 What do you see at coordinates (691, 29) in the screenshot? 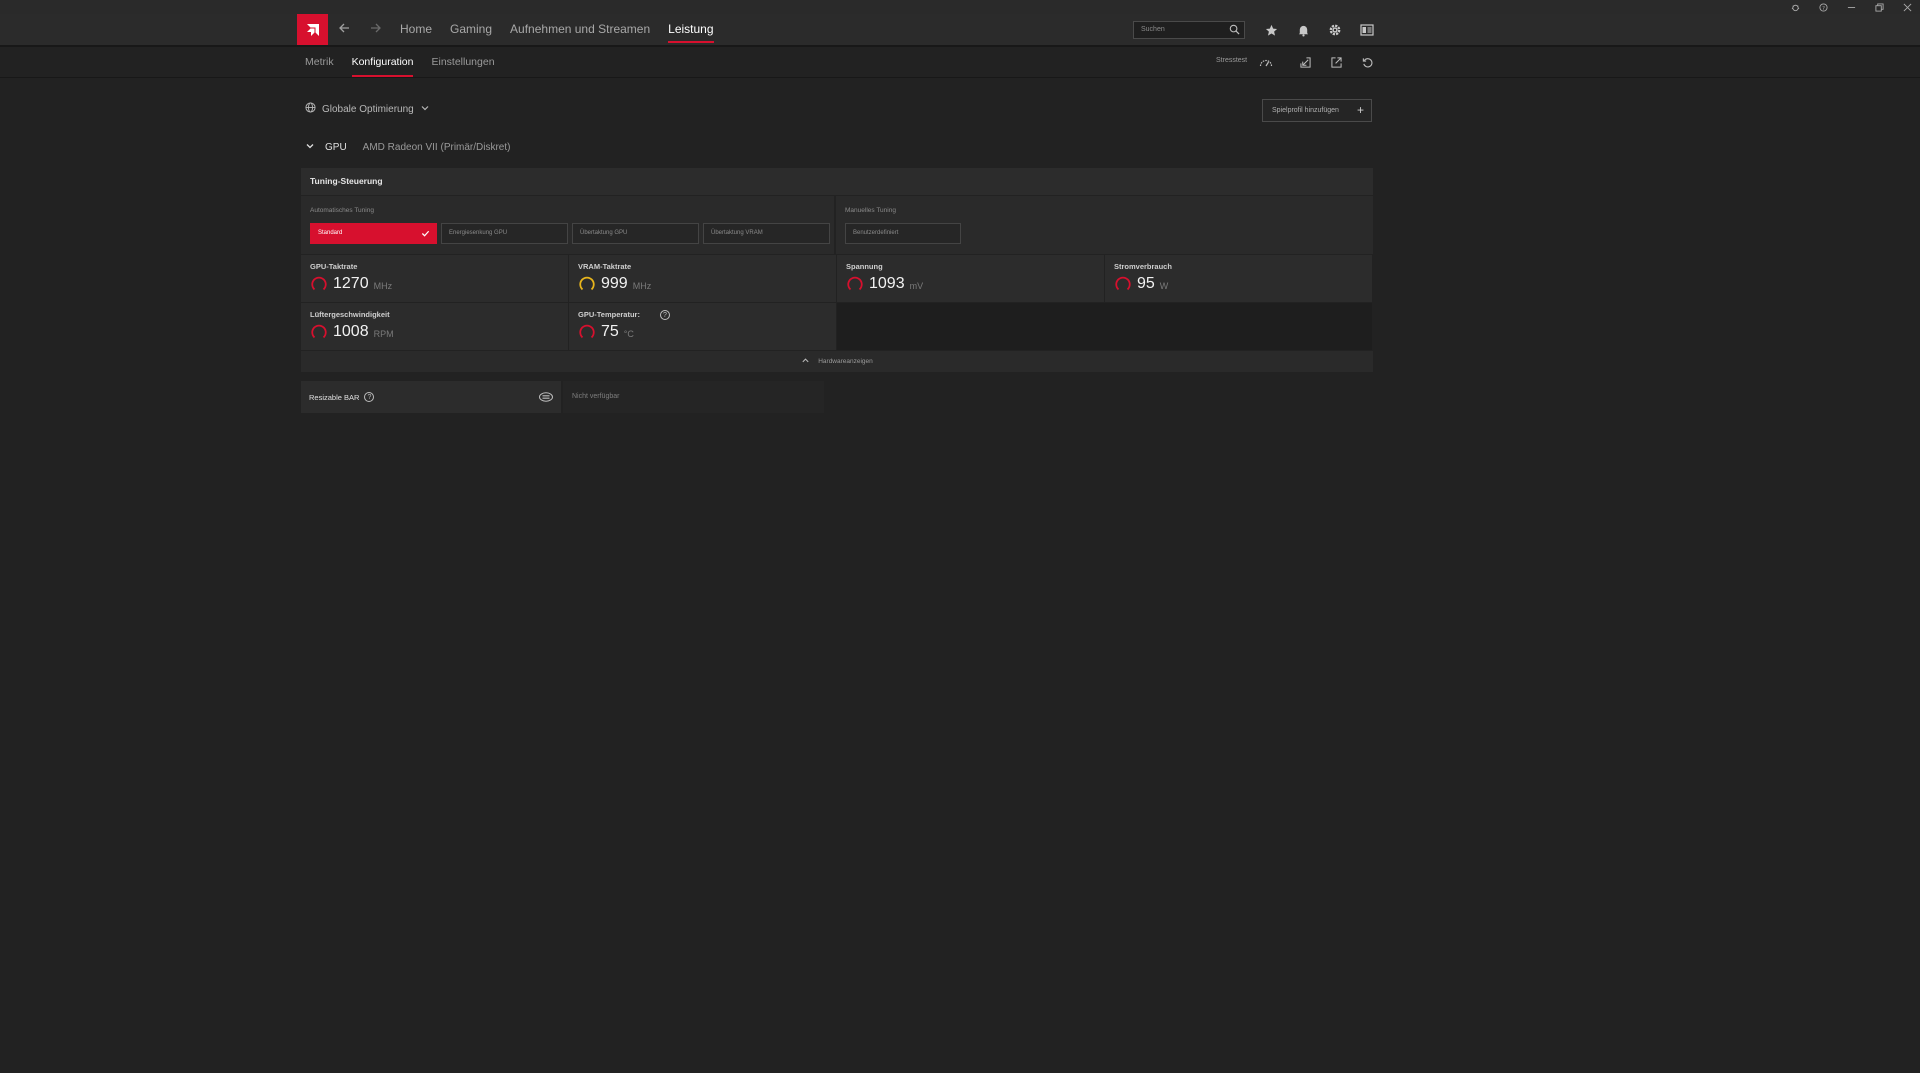
I see `nav-performance: Leistung` at bounding box center [691, 29].